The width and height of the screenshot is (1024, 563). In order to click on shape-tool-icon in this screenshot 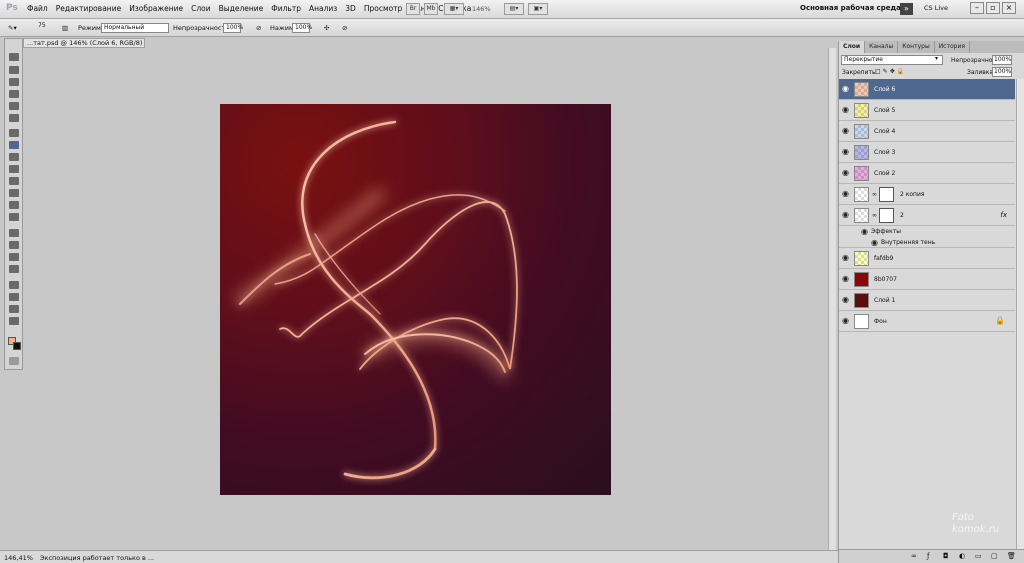, I will do `click(14, 269)`.